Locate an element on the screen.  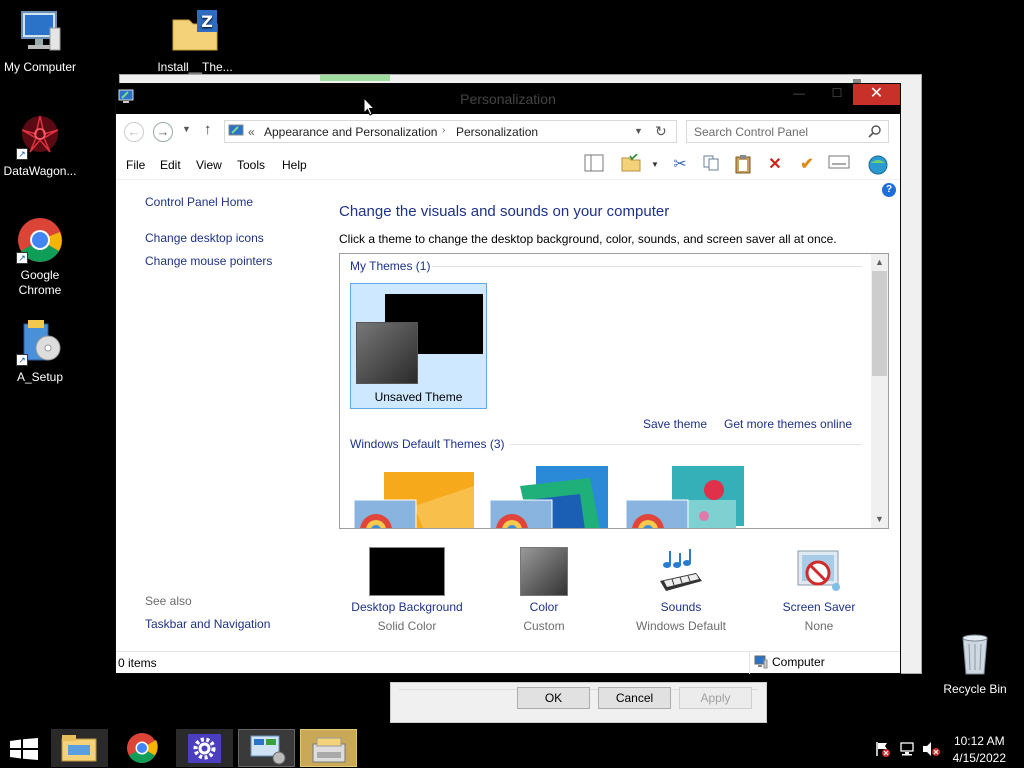
menu-view: View is located at coordinates (209, 165).